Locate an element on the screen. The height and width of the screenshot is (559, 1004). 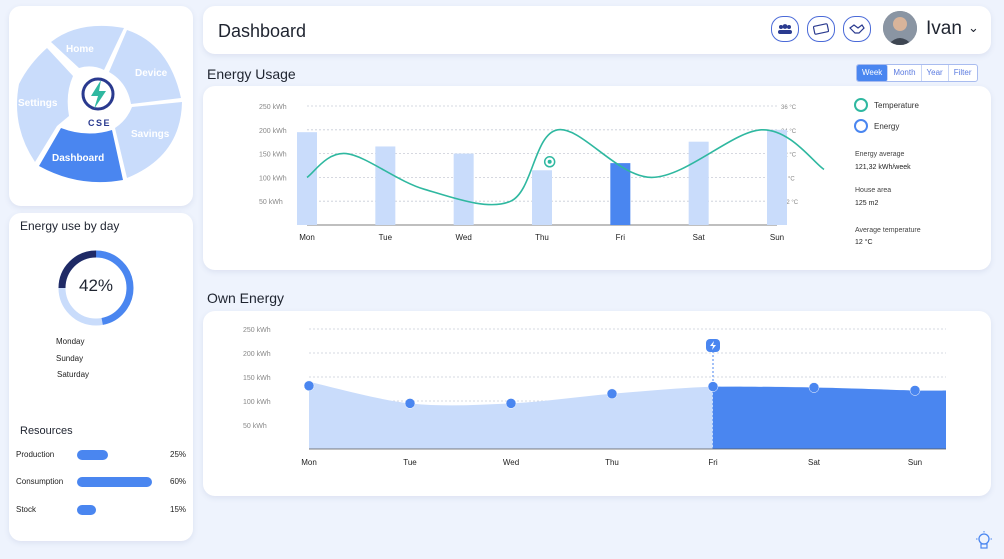
stat-label-house-area: House area is located at coordinates (873, 190).